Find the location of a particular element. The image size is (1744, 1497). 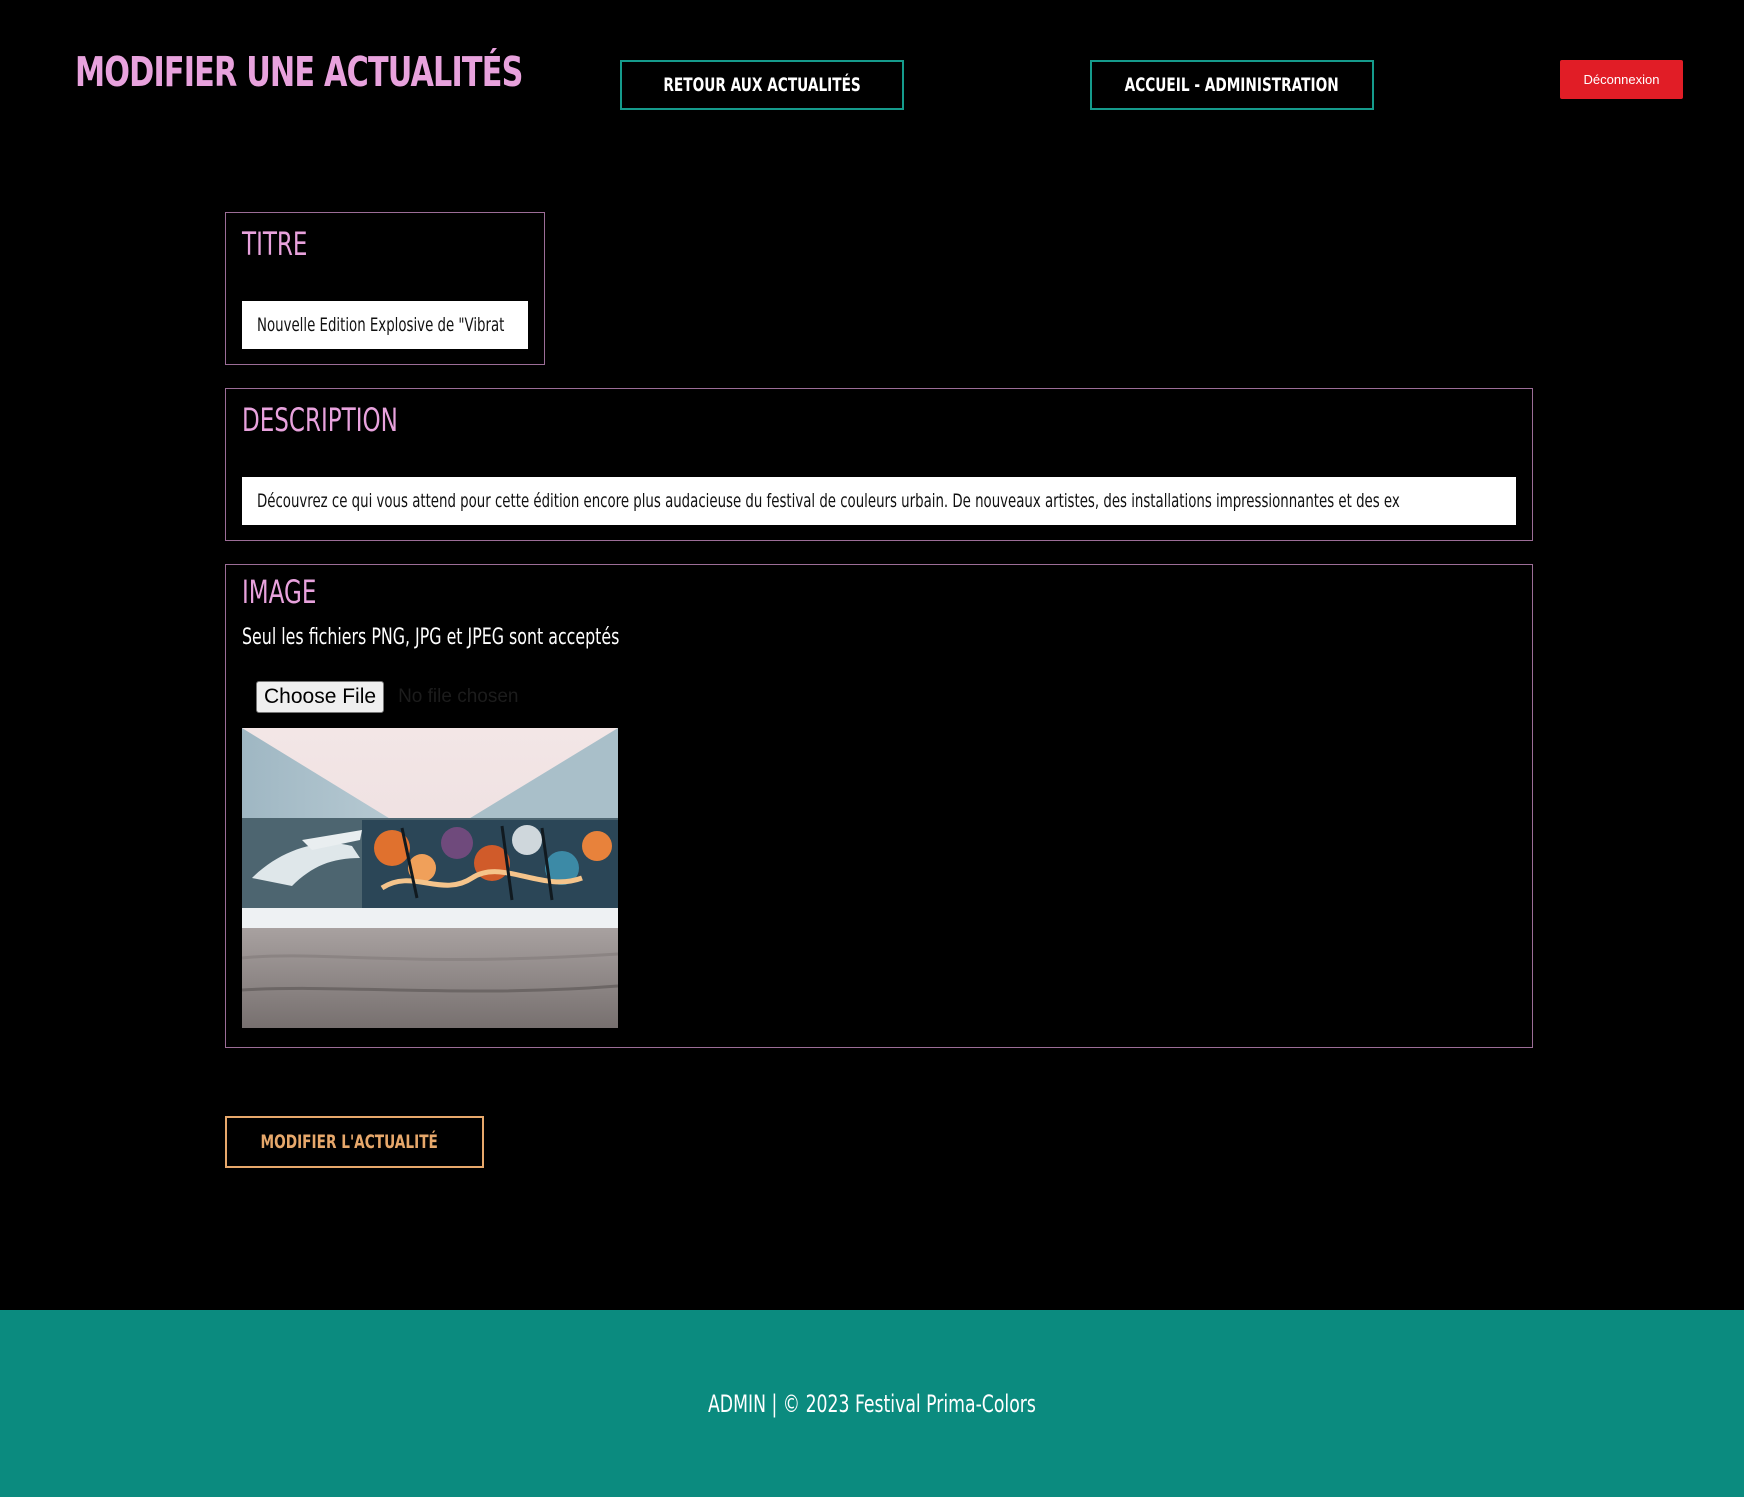

back-to-news-label: RETOUR AUX ACTUALITÉS is located at coordinates (762, 85).